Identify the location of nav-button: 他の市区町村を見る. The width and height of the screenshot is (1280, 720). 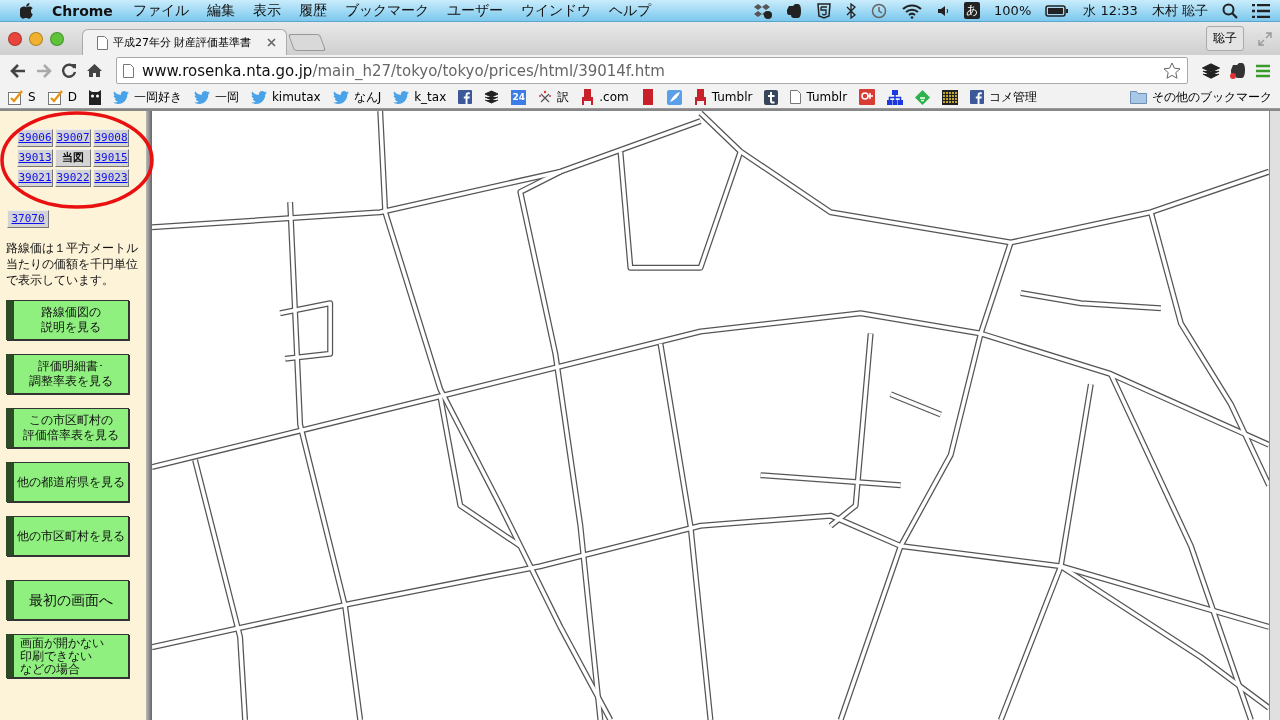
(67, 536).